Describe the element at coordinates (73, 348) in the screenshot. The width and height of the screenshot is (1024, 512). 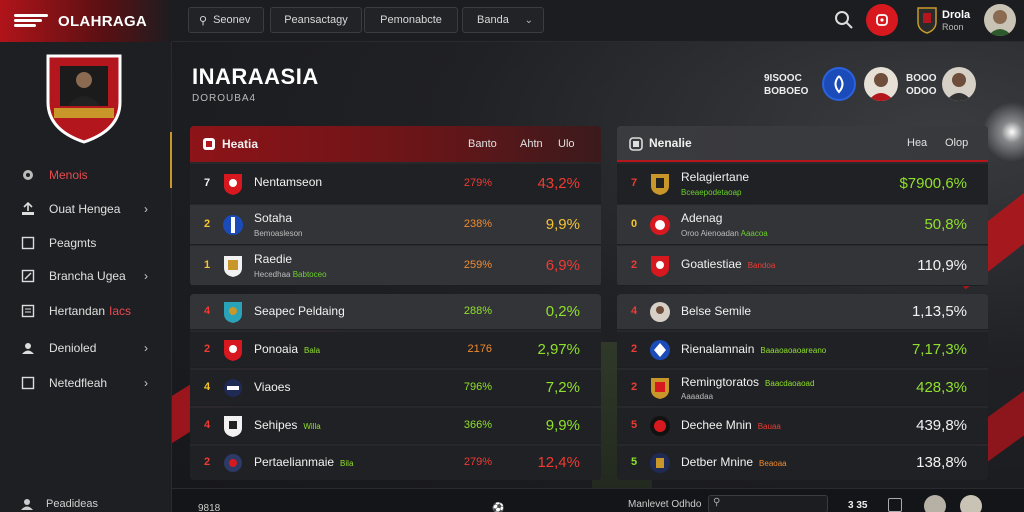
I see `sidebar-item-label: Denioled` at that location.